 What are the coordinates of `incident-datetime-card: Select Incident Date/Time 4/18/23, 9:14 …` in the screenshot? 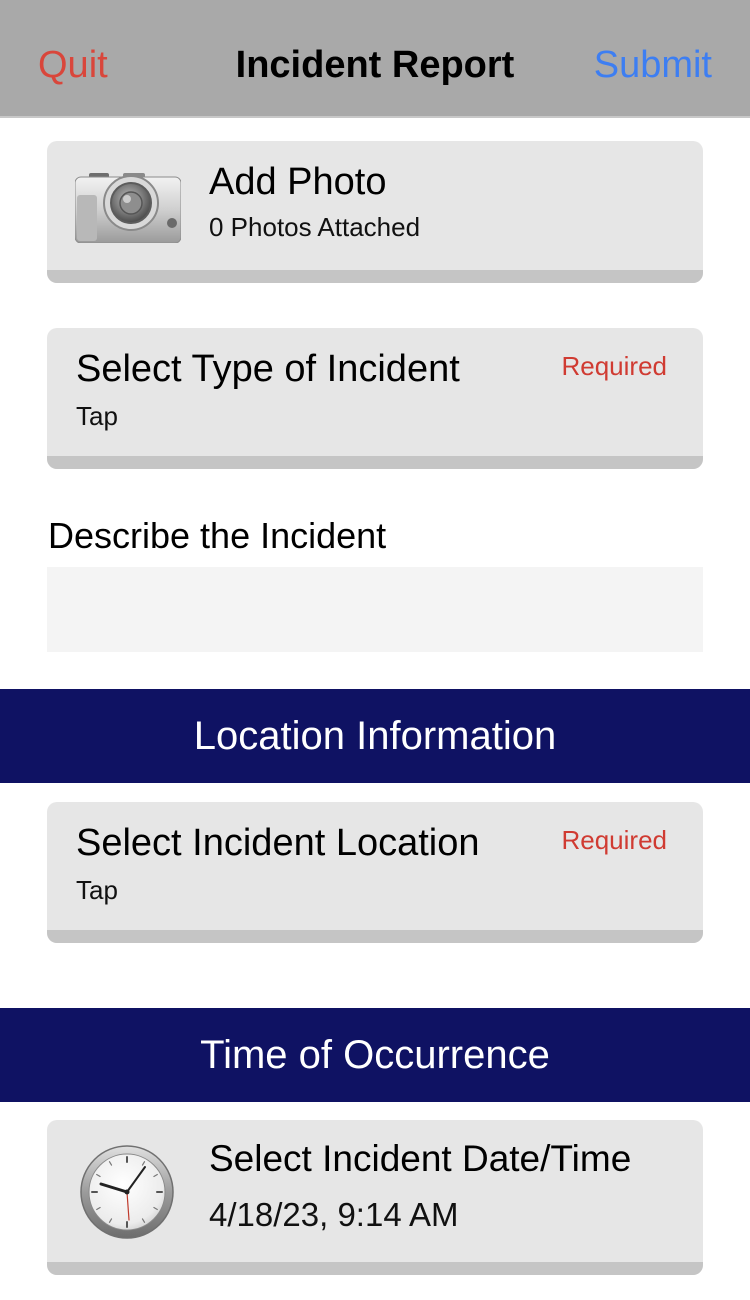 It's located at (375, 1197).